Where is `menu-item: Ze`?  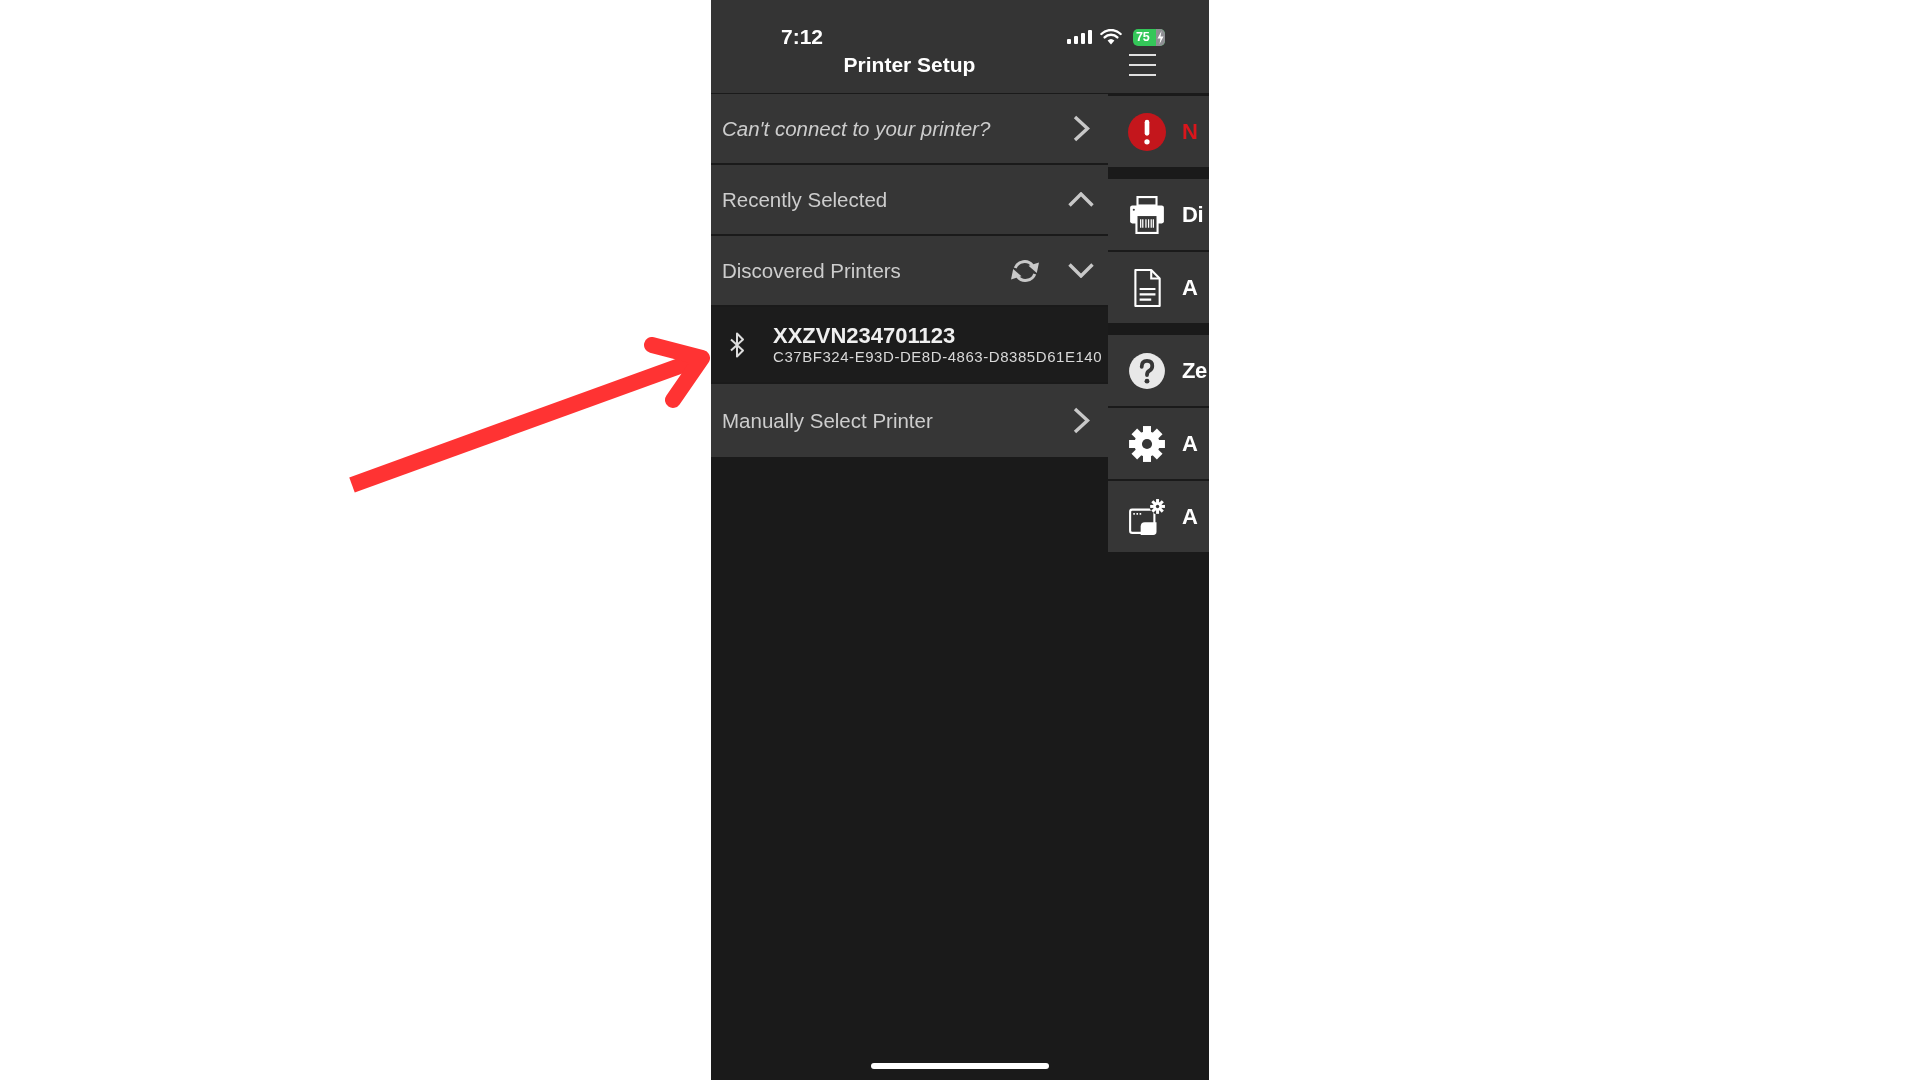
menu-item: Ze is located at coordinates (1158, 370).